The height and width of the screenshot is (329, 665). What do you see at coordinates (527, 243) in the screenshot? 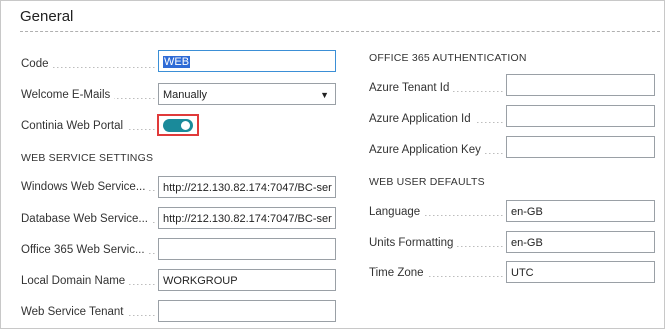
I see `units-formatting-value: en-GB` at bounding box center [527, 243].